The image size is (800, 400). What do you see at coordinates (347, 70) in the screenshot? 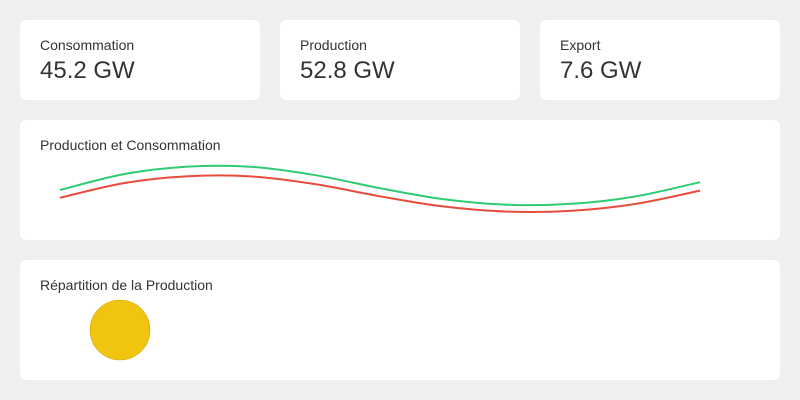
I see `production-value: 52.8 GW` at bounding box center [347, 70].